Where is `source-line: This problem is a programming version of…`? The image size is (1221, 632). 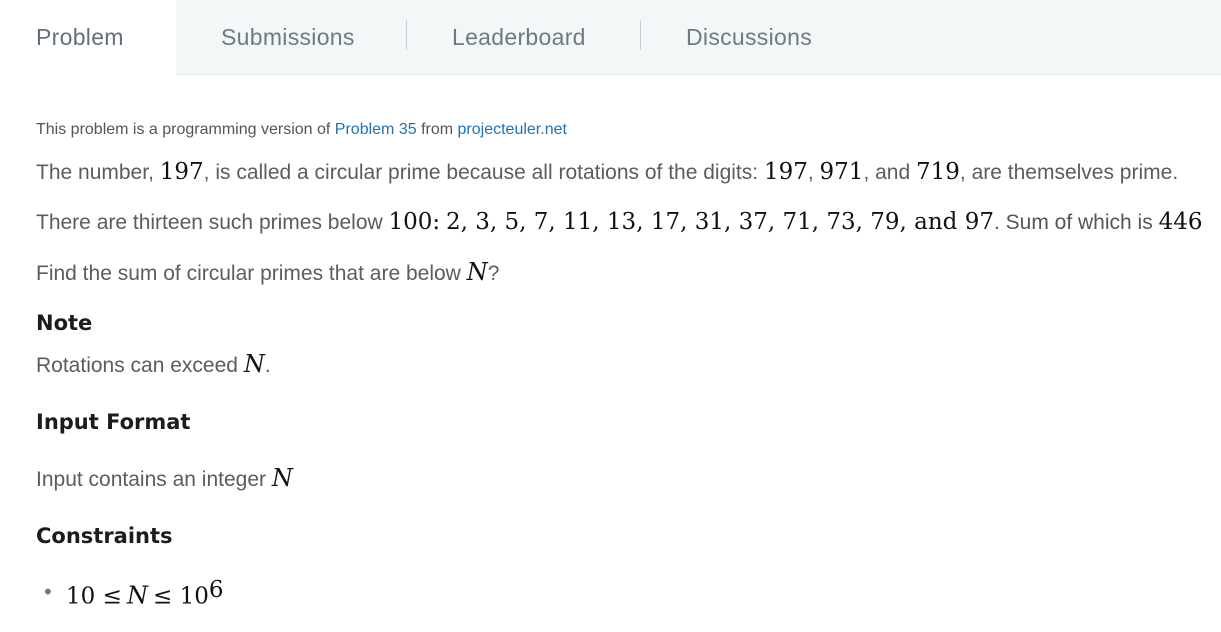
source-line: This problem is a programming version of… is located at coordinates (301, 130).